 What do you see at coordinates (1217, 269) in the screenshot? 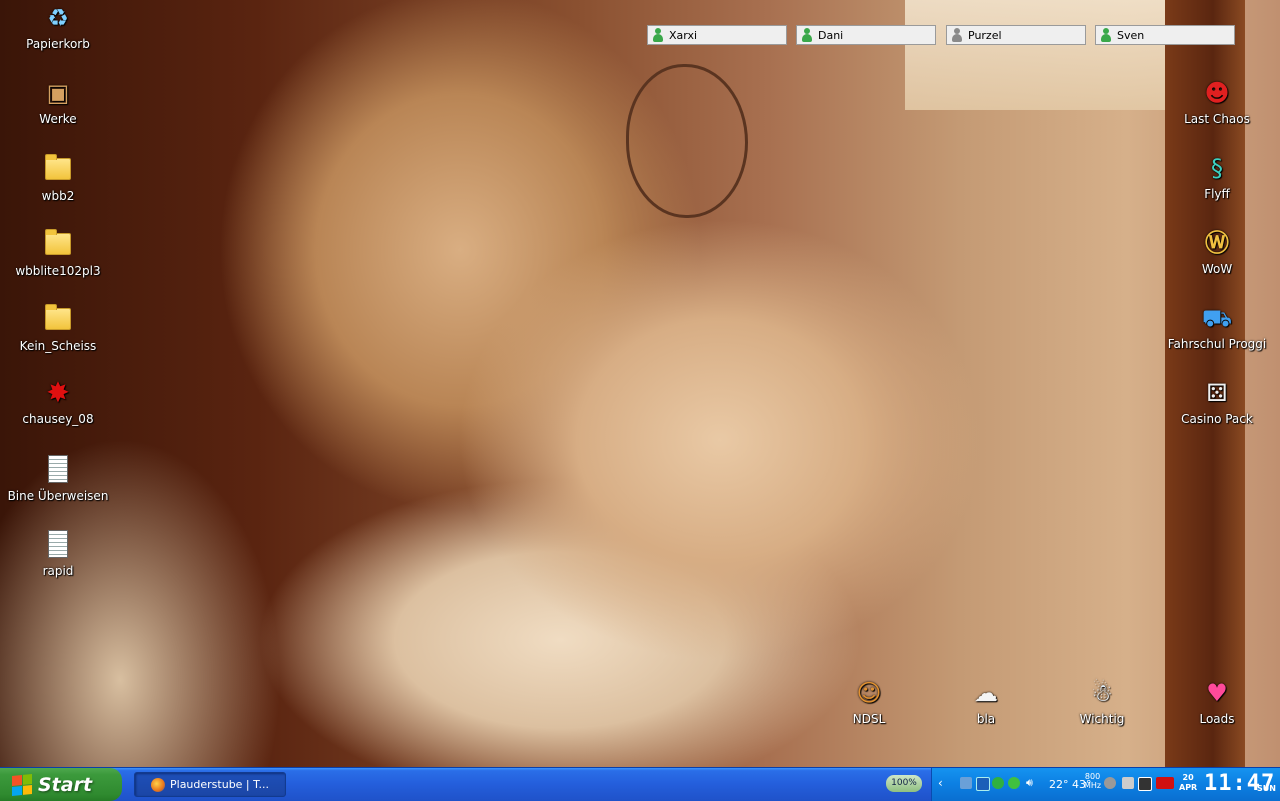
I see `desktop-icon-label: WoW` at bounding box center [1217, 269].